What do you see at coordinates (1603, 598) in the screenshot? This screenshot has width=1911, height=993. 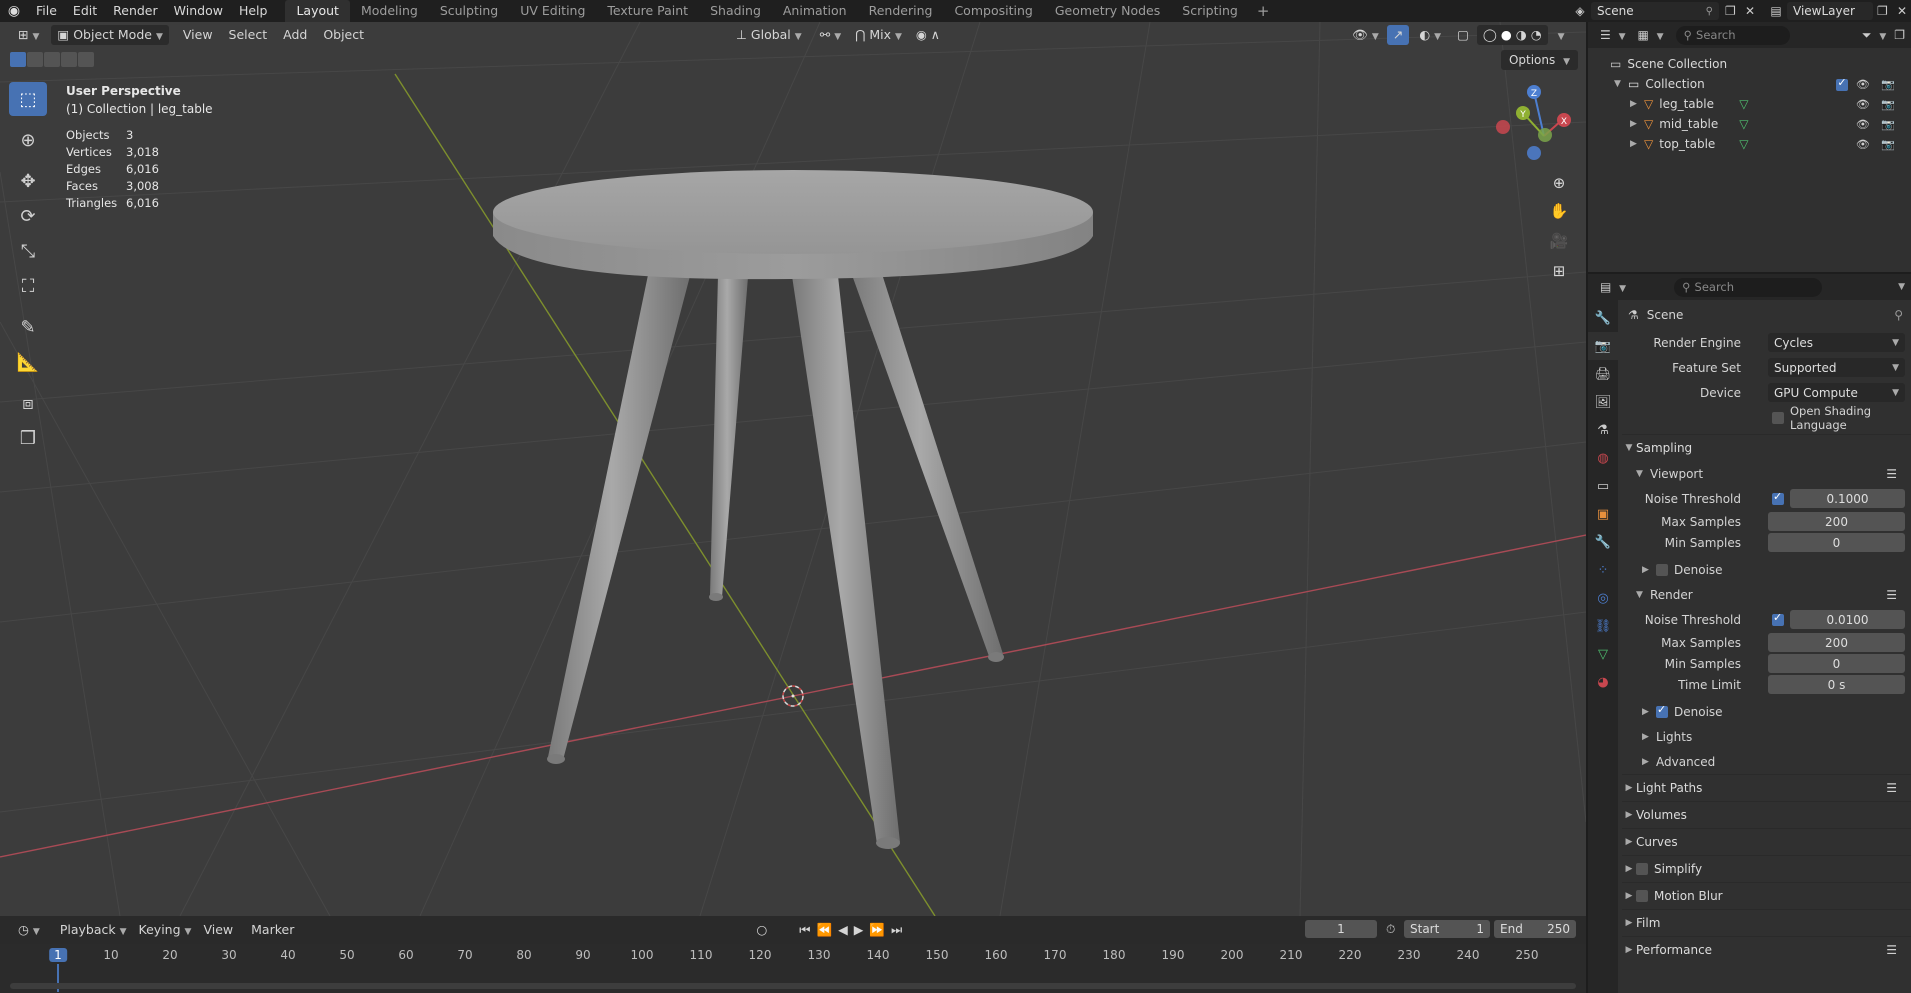 I see `physics-tab-icon: ◎` at bounding box center [1603, 598].